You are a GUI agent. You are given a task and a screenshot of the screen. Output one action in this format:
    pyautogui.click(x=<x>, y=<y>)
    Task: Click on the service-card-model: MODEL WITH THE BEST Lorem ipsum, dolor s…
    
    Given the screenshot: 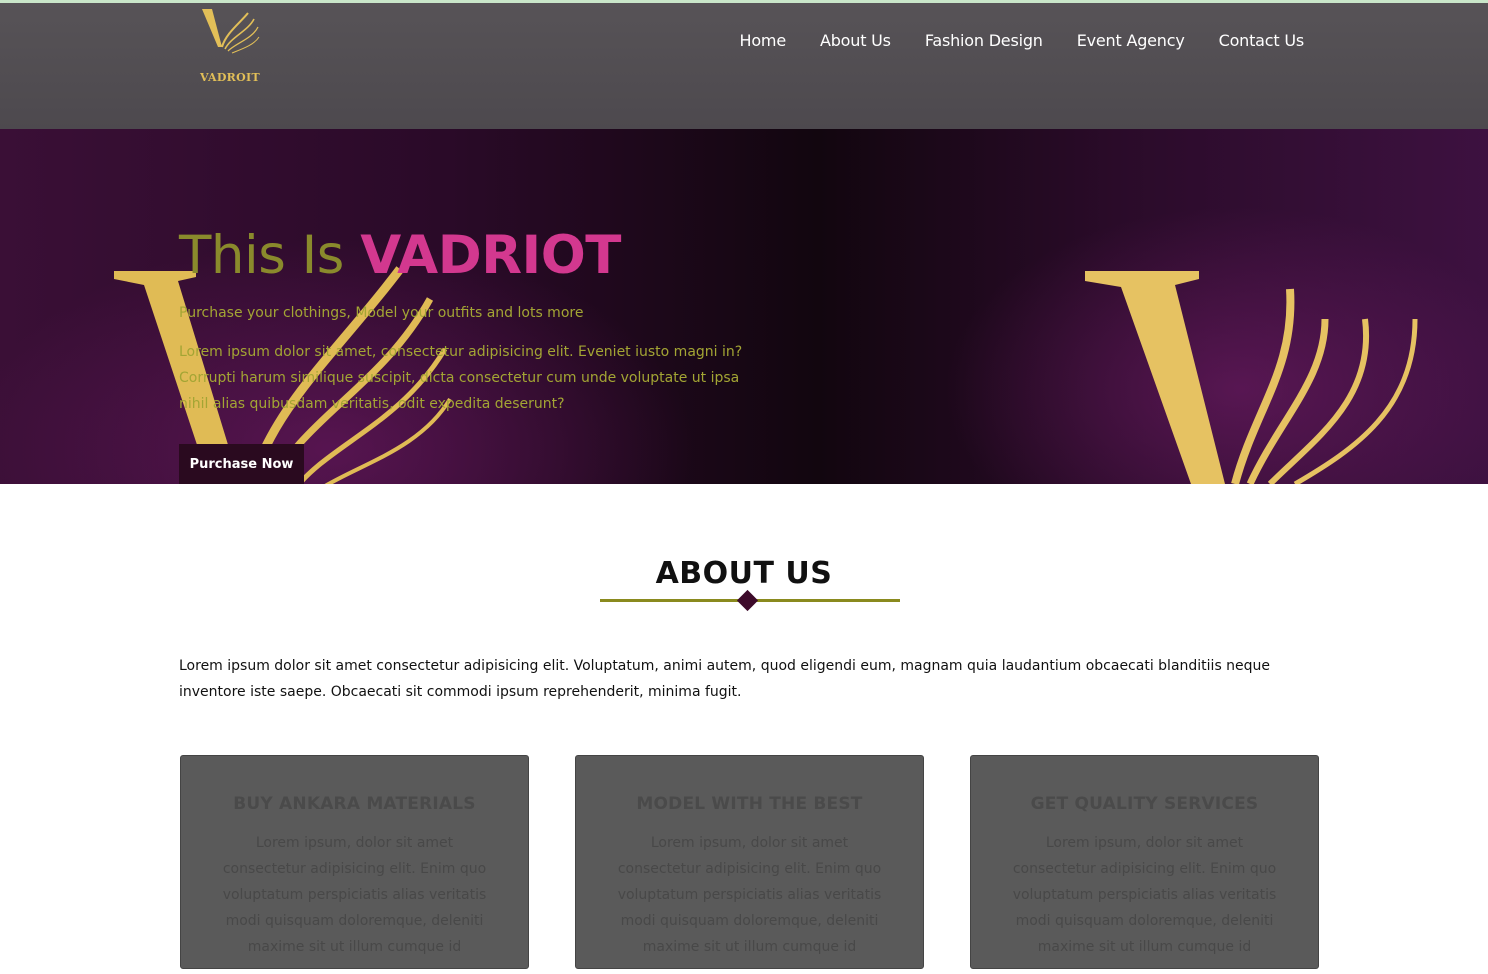 What is the action you would take?
    pyautogui.click(x=749, y=862)
    